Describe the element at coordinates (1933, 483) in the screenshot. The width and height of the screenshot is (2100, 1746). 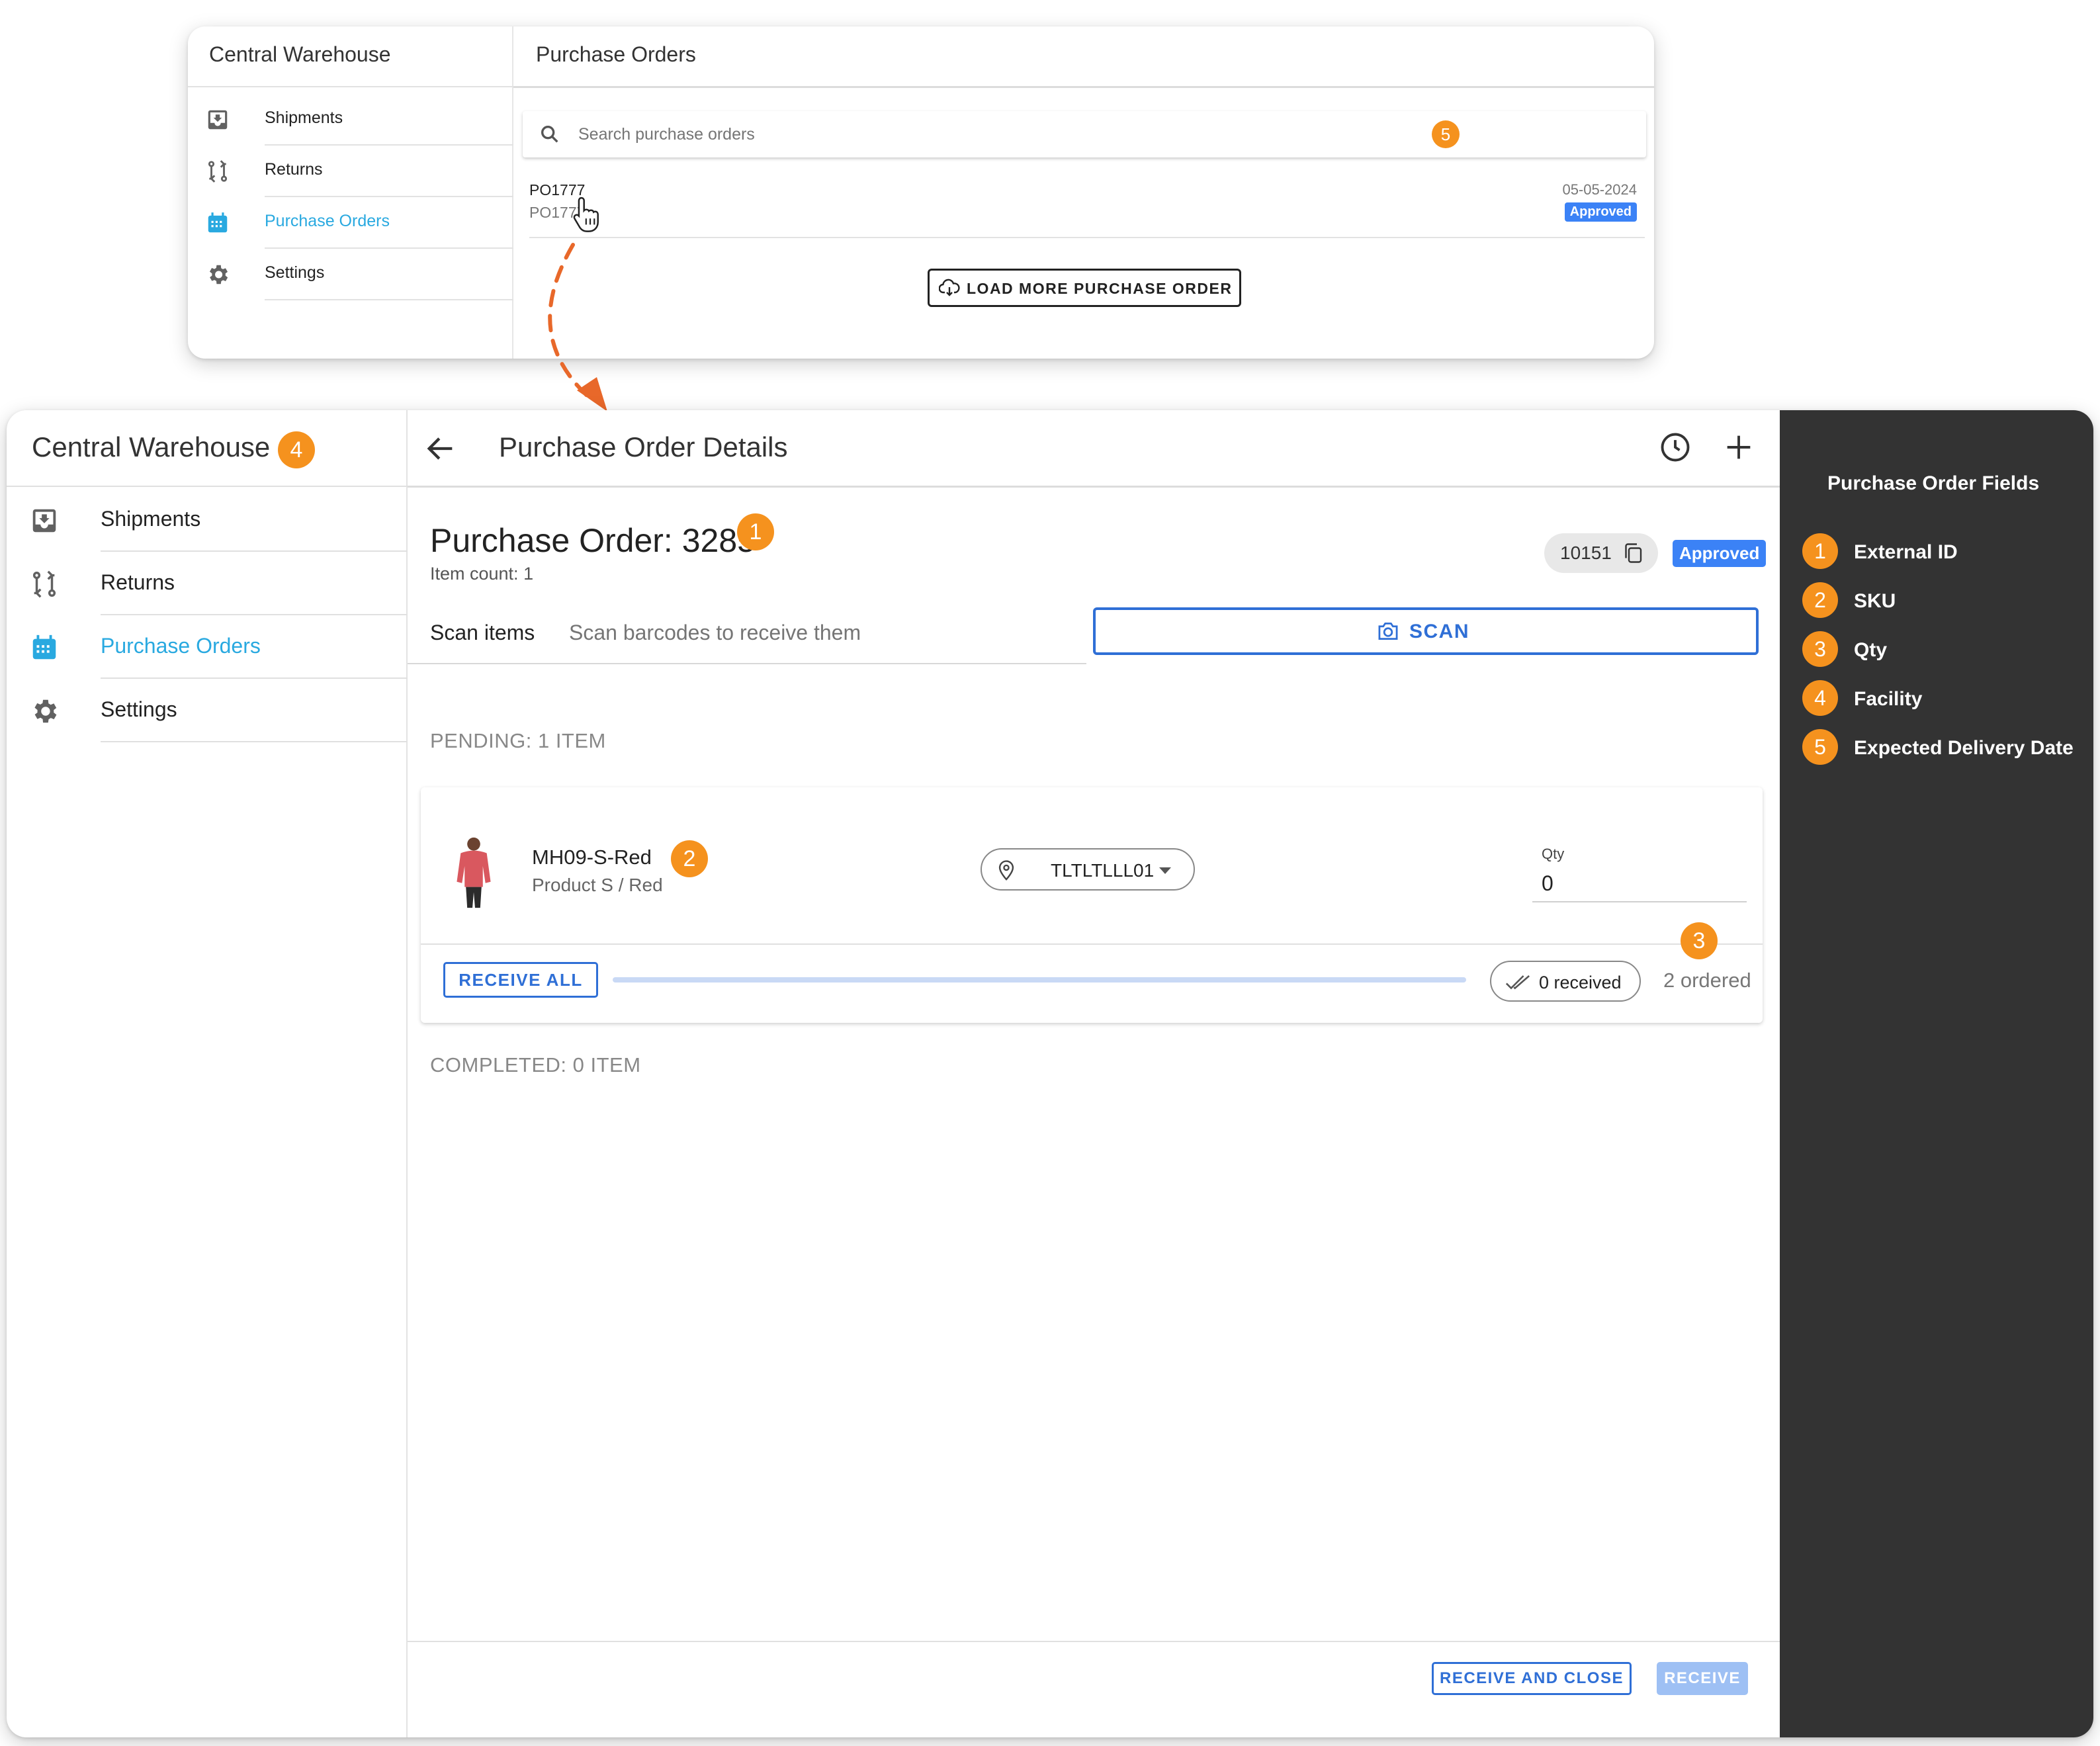
I see `legend-title: Purchase Order Fields` at that location.